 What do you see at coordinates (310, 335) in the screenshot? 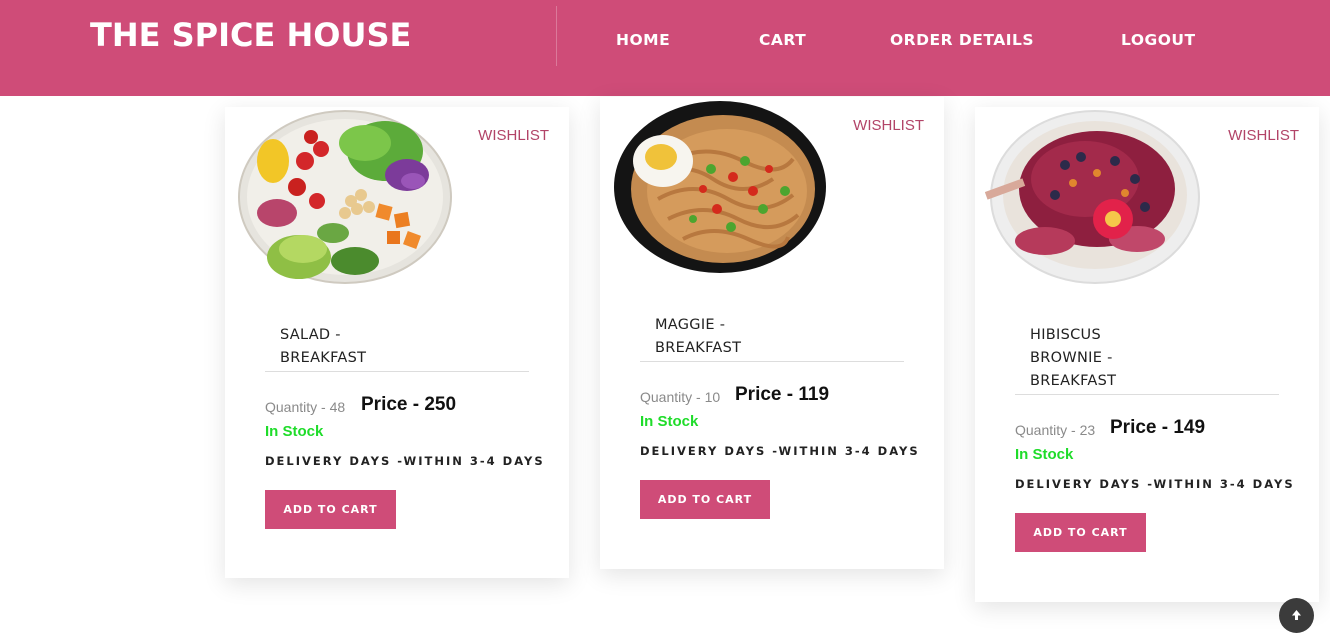
I see `product-name-line: SALAD -` at bounding box center [310, 335].